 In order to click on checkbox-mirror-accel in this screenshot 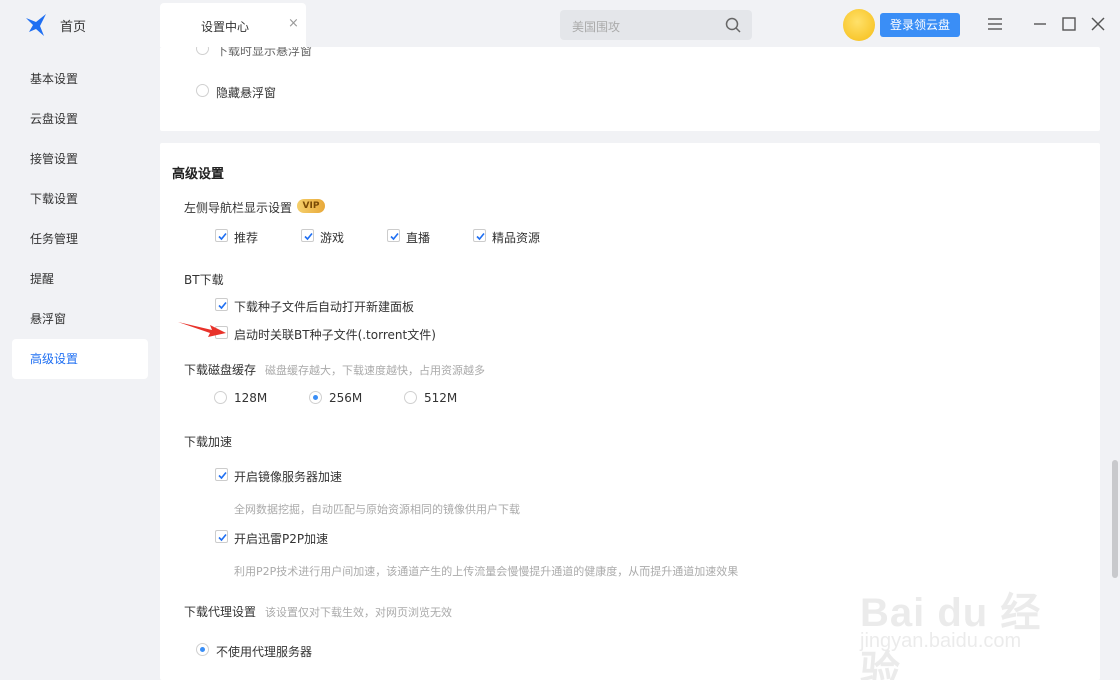, I will do `click(221, 474)`.